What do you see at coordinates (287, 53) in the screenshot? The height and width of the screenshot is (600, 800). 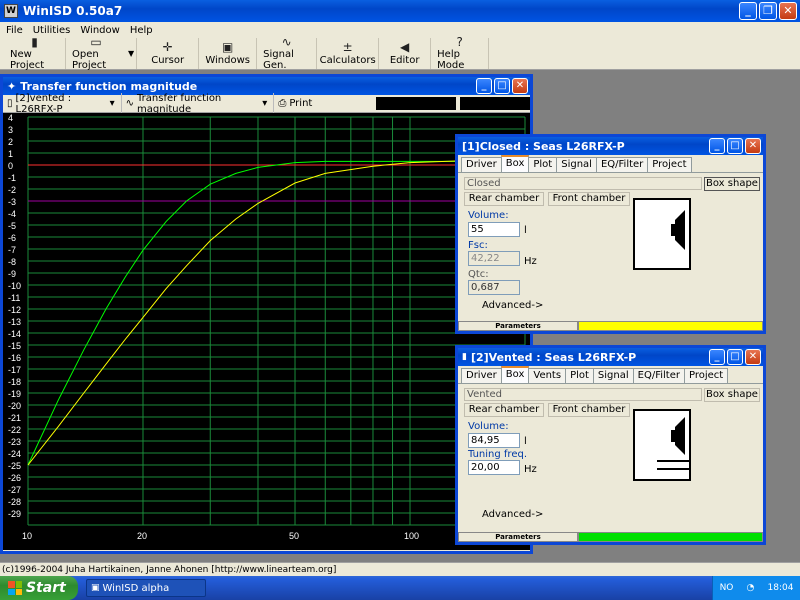 I see `signal-gen-button: ∿ Signal Gen.` at bounding box center [287, 53].